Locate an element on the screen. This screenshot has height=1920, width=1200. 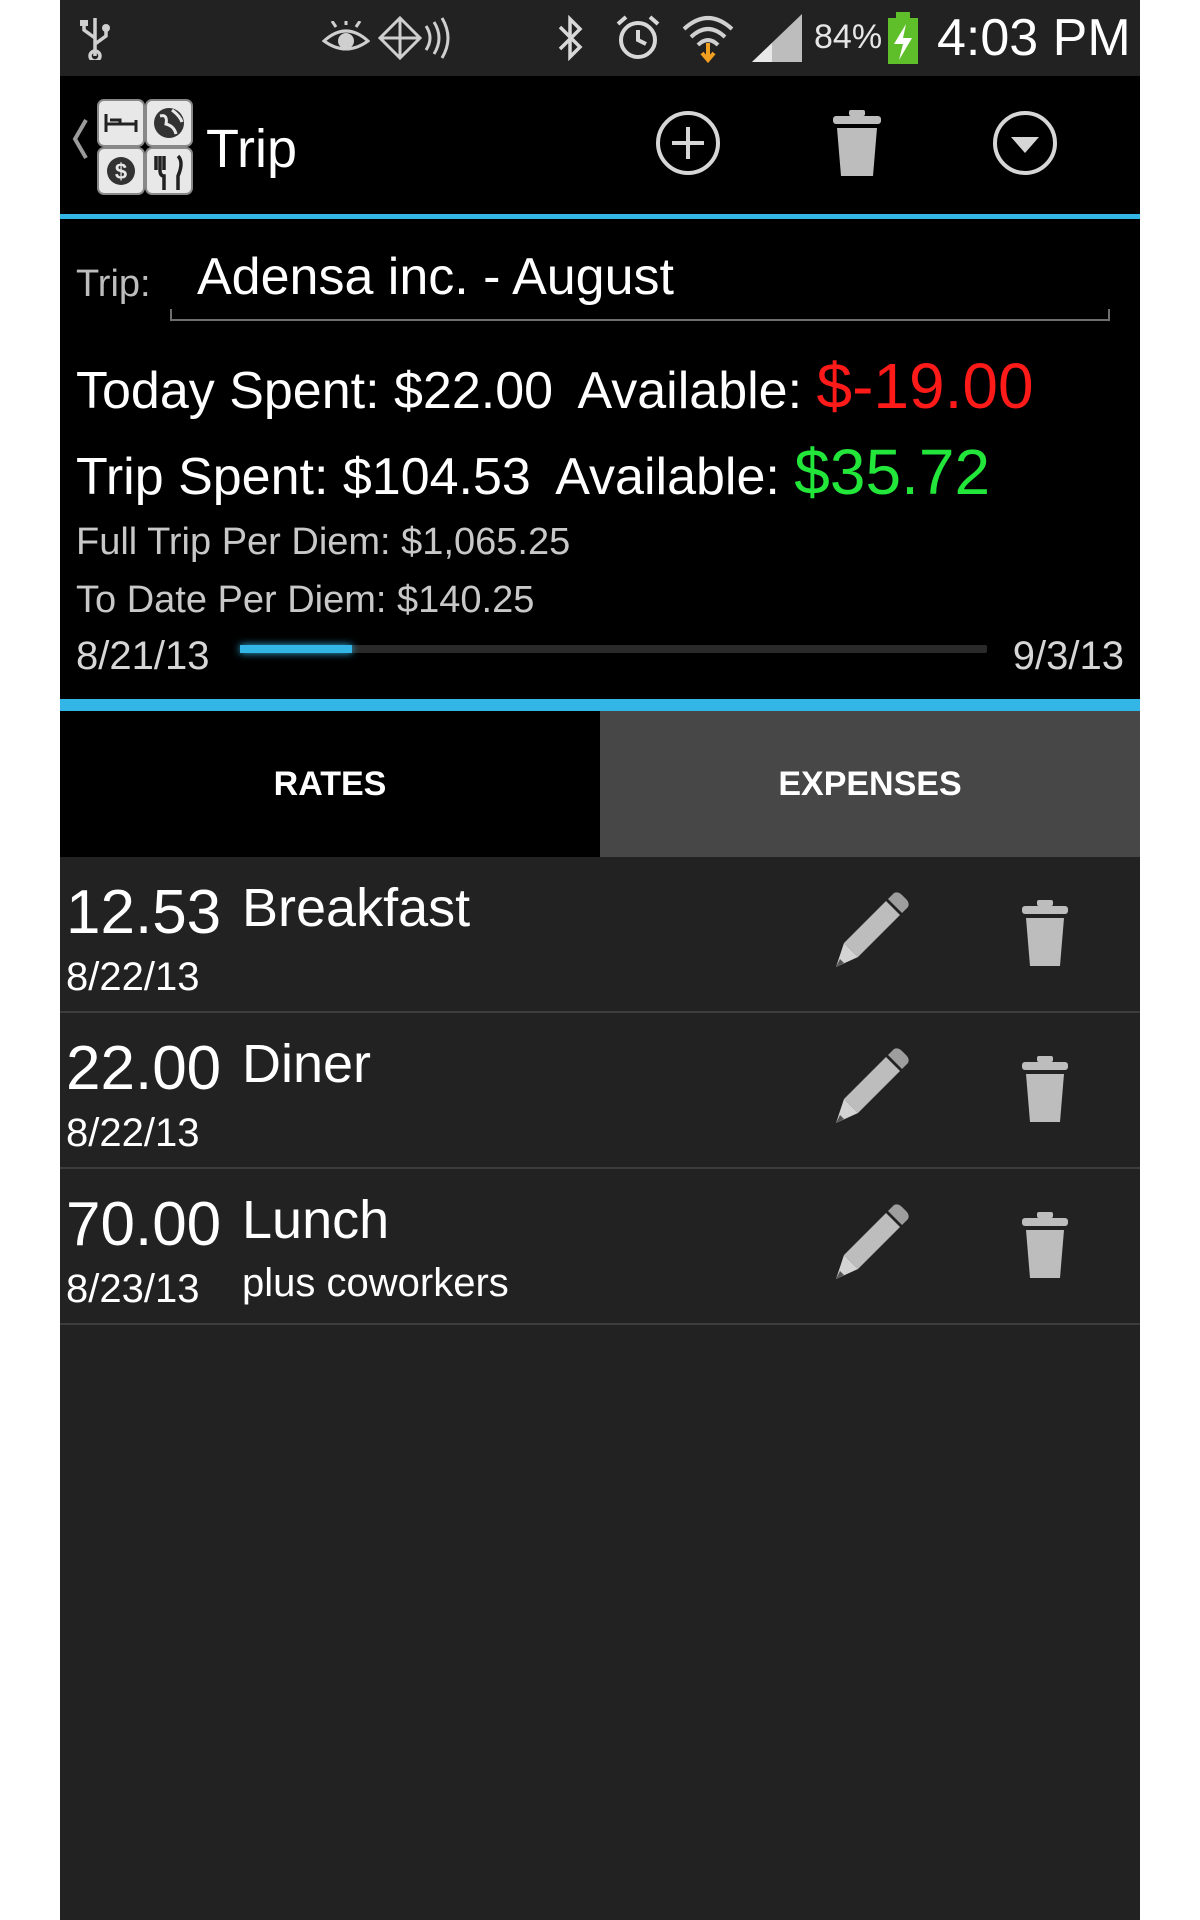
trip-name-value: Adensa inc. - August is located at coordinates (435, 277).